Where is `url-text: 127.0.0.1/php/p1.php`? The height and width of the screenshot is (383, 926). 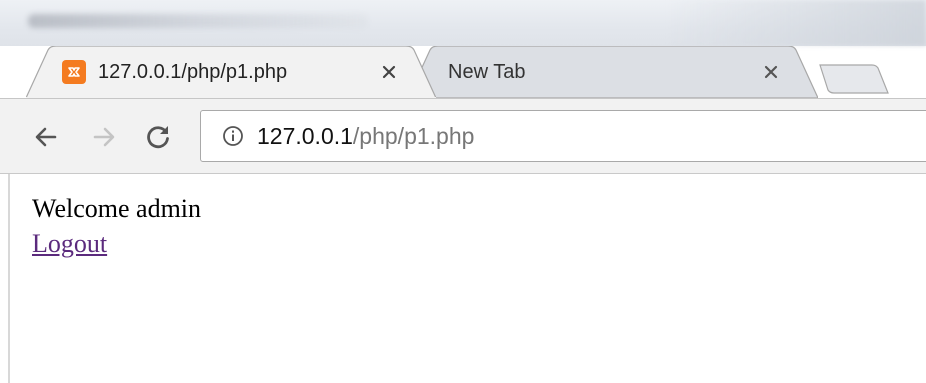 url-text: 127.0.0.1/php/p1.php is located at coordinates (365, 136).